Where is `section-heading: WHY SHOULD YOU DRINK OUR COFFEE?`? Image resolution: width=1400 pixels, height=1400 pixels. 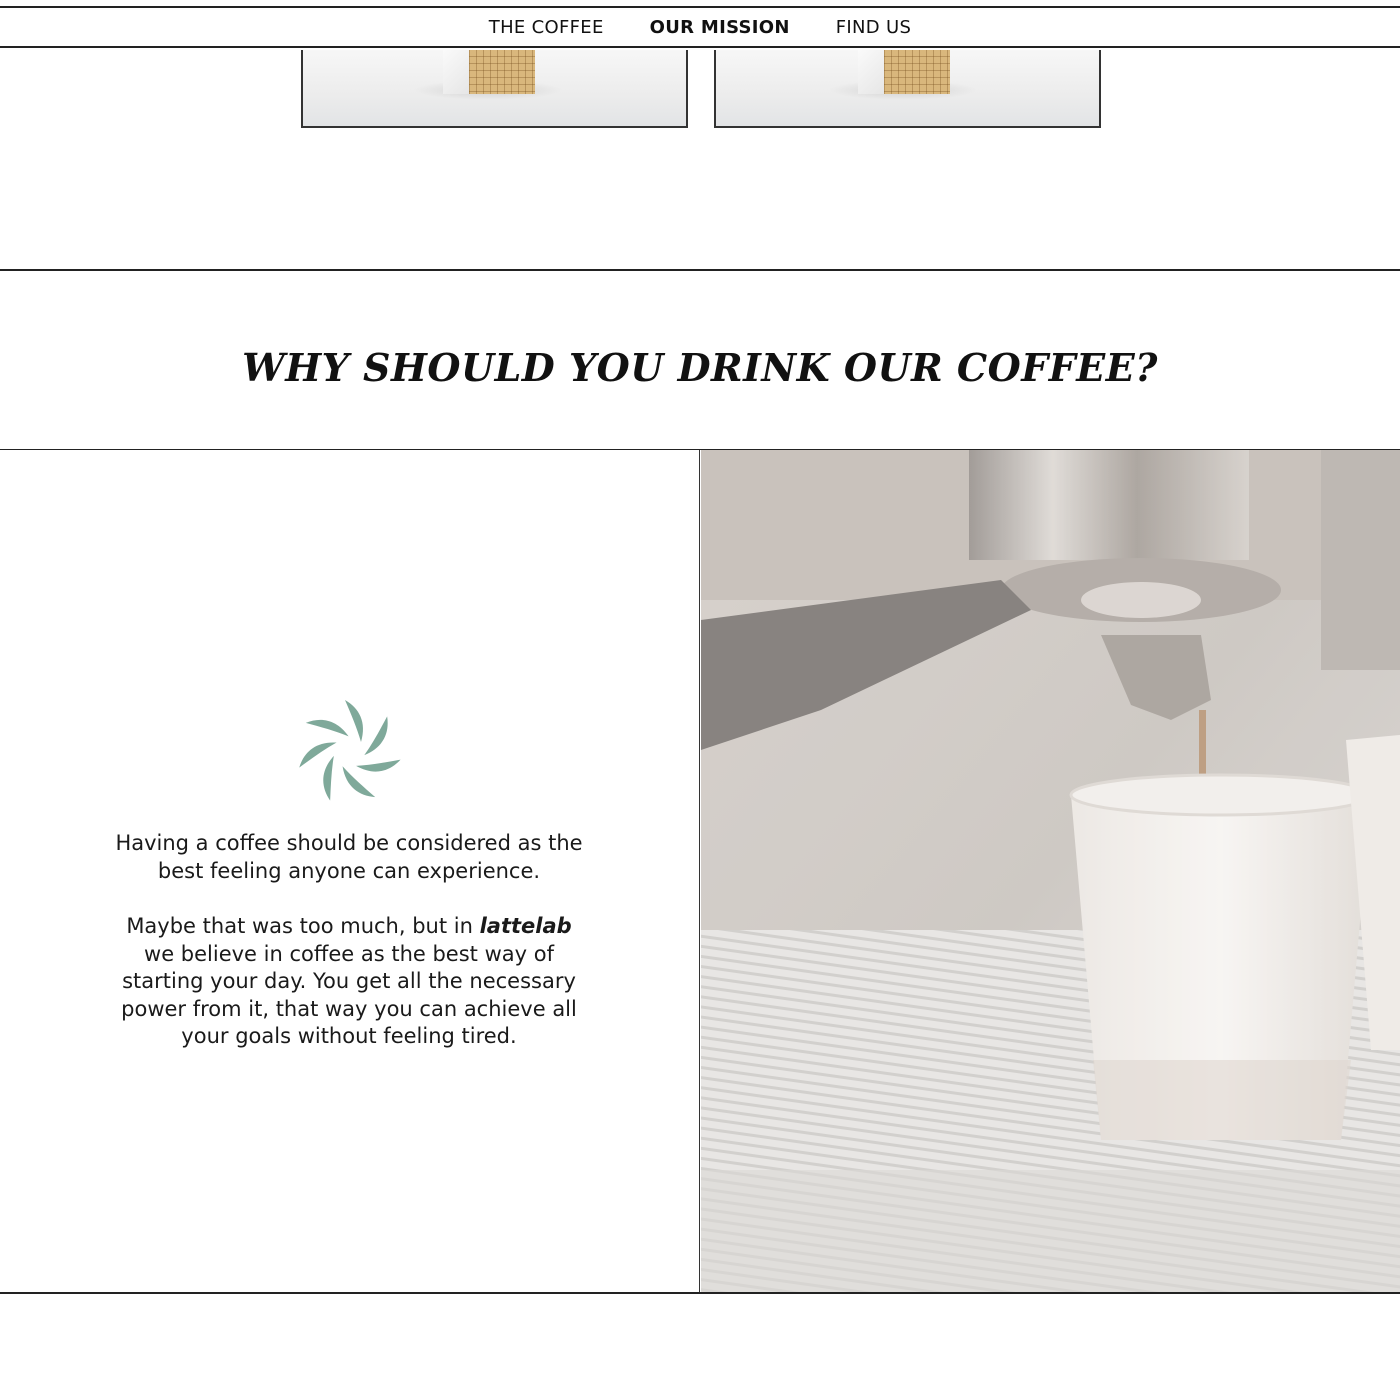
section-heading: WHY SHOULD YOU DRINK OUR COFFEE? is located at coordinates (700, 367).